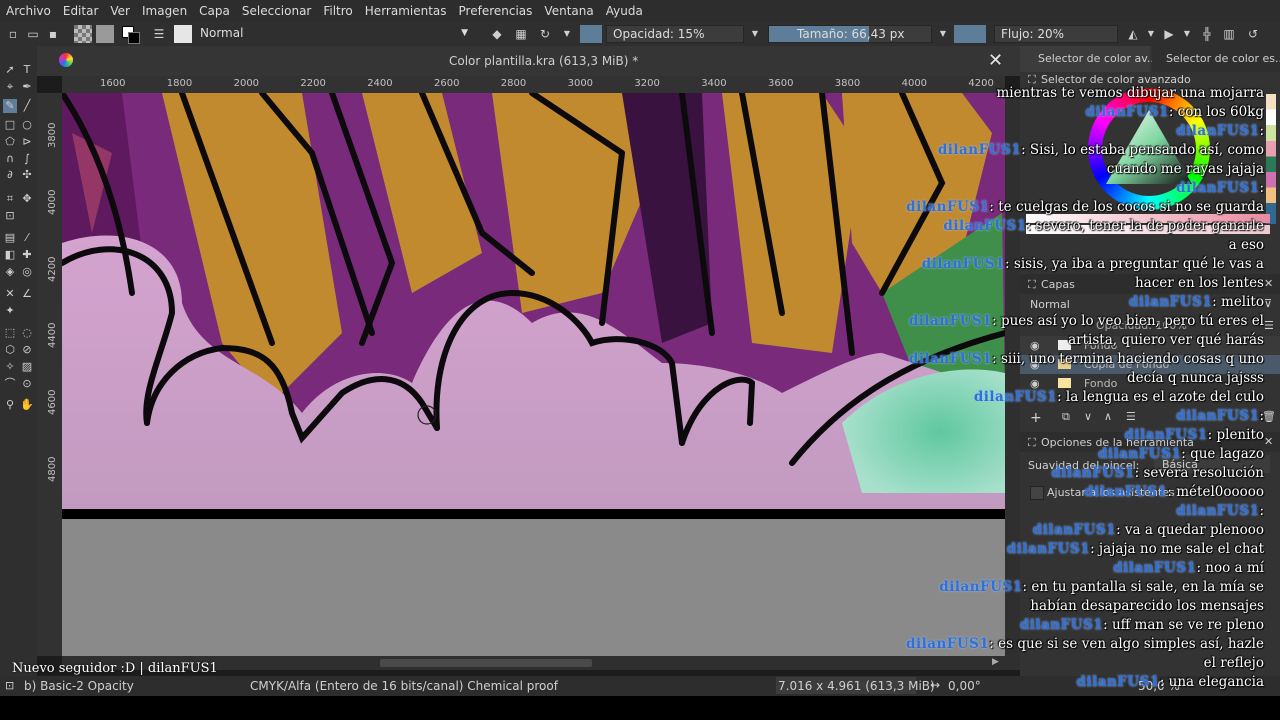  Describe the element at coordinates (10, 87) in the screenshot. I see `edit-shapes-icon: ⌖` at that location.